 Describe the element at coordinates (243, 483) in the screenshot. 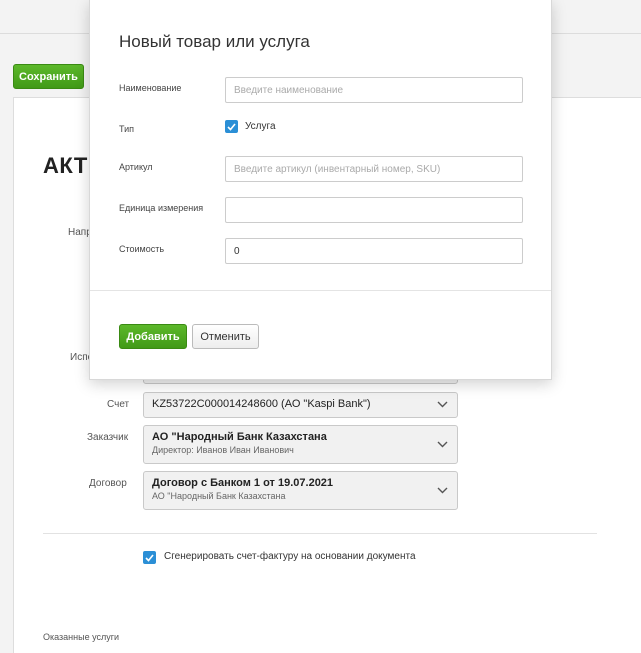

I see `contract-value: Договор с Банком 1 от 19.07.2021` at that location.